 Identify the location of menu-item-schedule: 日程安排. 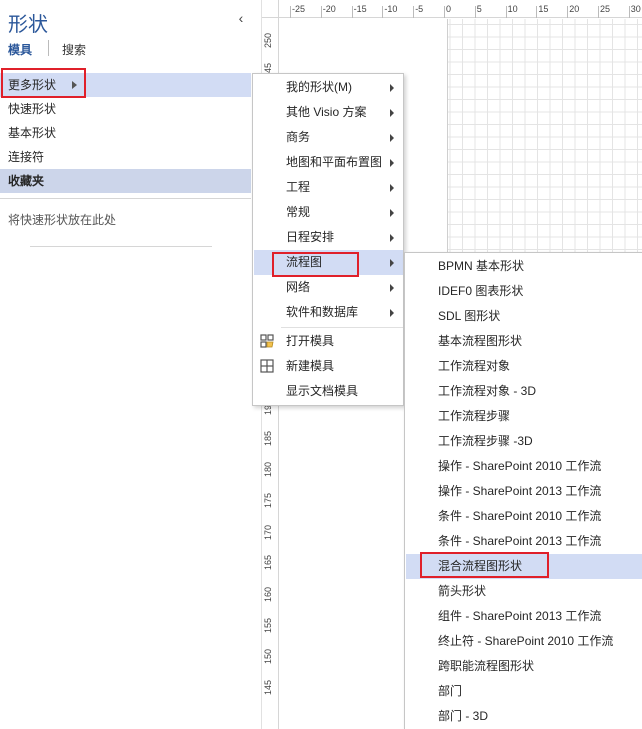
(328, 237).